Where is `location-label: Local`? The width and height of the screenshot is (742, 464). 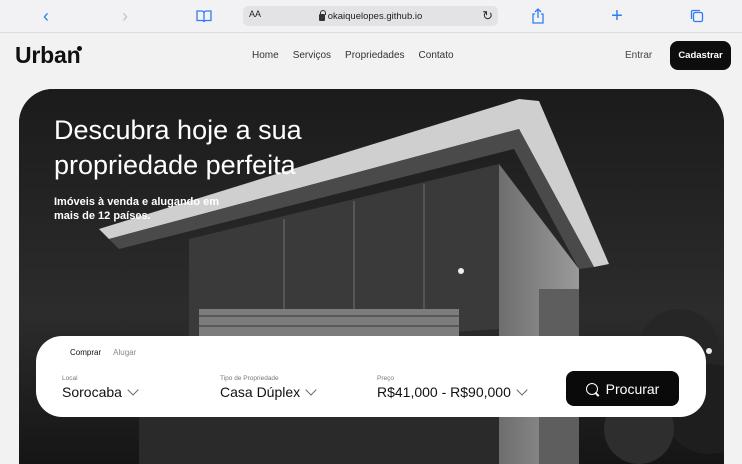 location-label: Local is located at coordinates (70, 378).